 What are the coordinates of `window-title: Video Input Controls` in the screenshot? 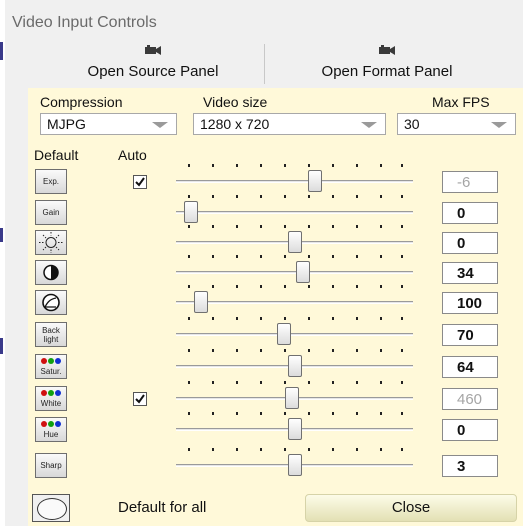 It's located at (84, 22).